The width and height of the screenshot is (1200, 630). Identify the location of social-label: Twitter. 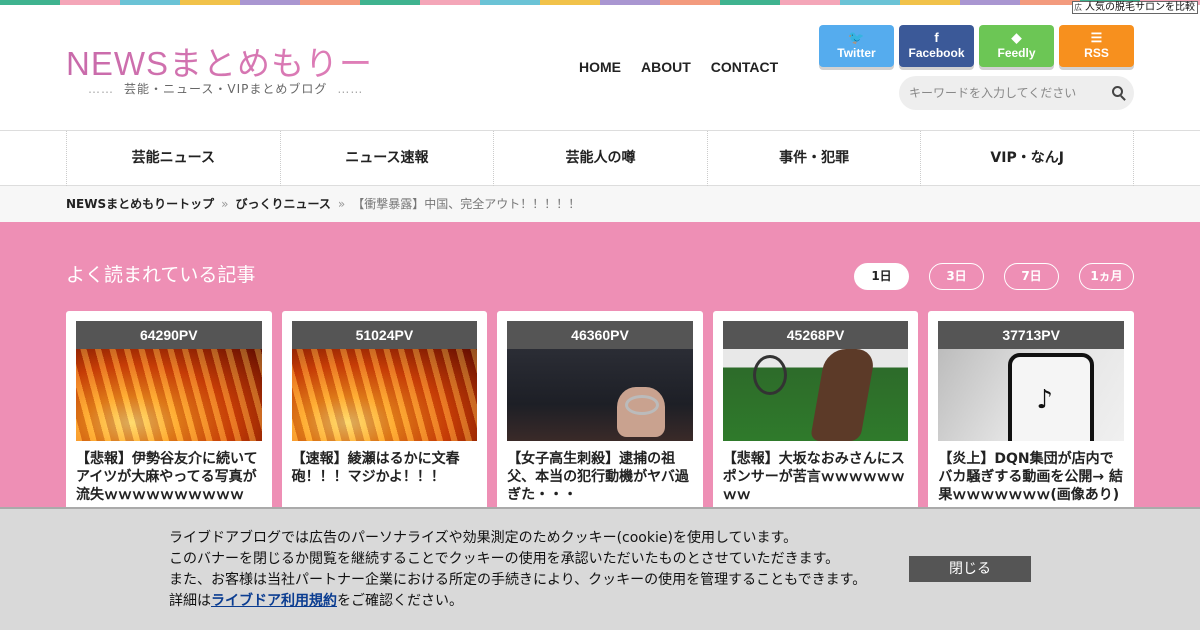
(856, 53).